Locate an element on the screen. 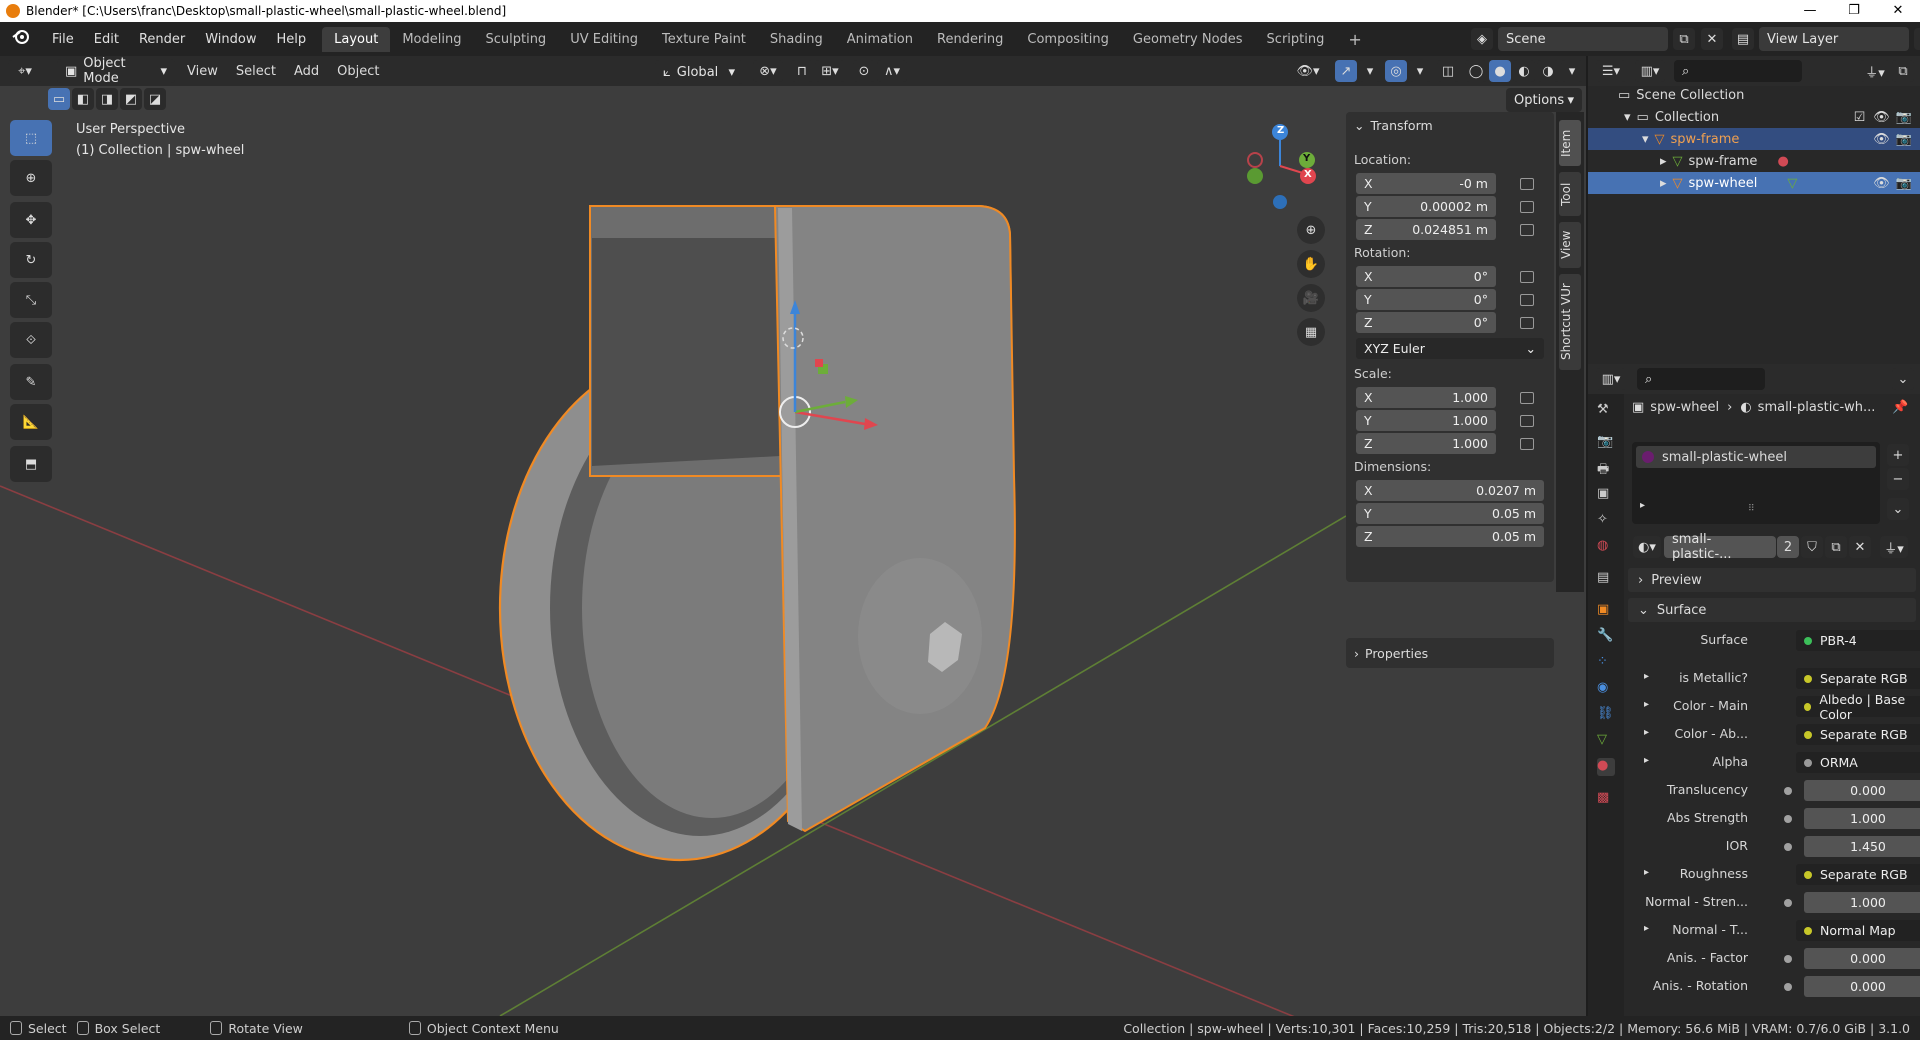 The height and width of the screenshot is (1040, 1920). color-ab-field: Separate RGB is located at coordinates (1858, 734).